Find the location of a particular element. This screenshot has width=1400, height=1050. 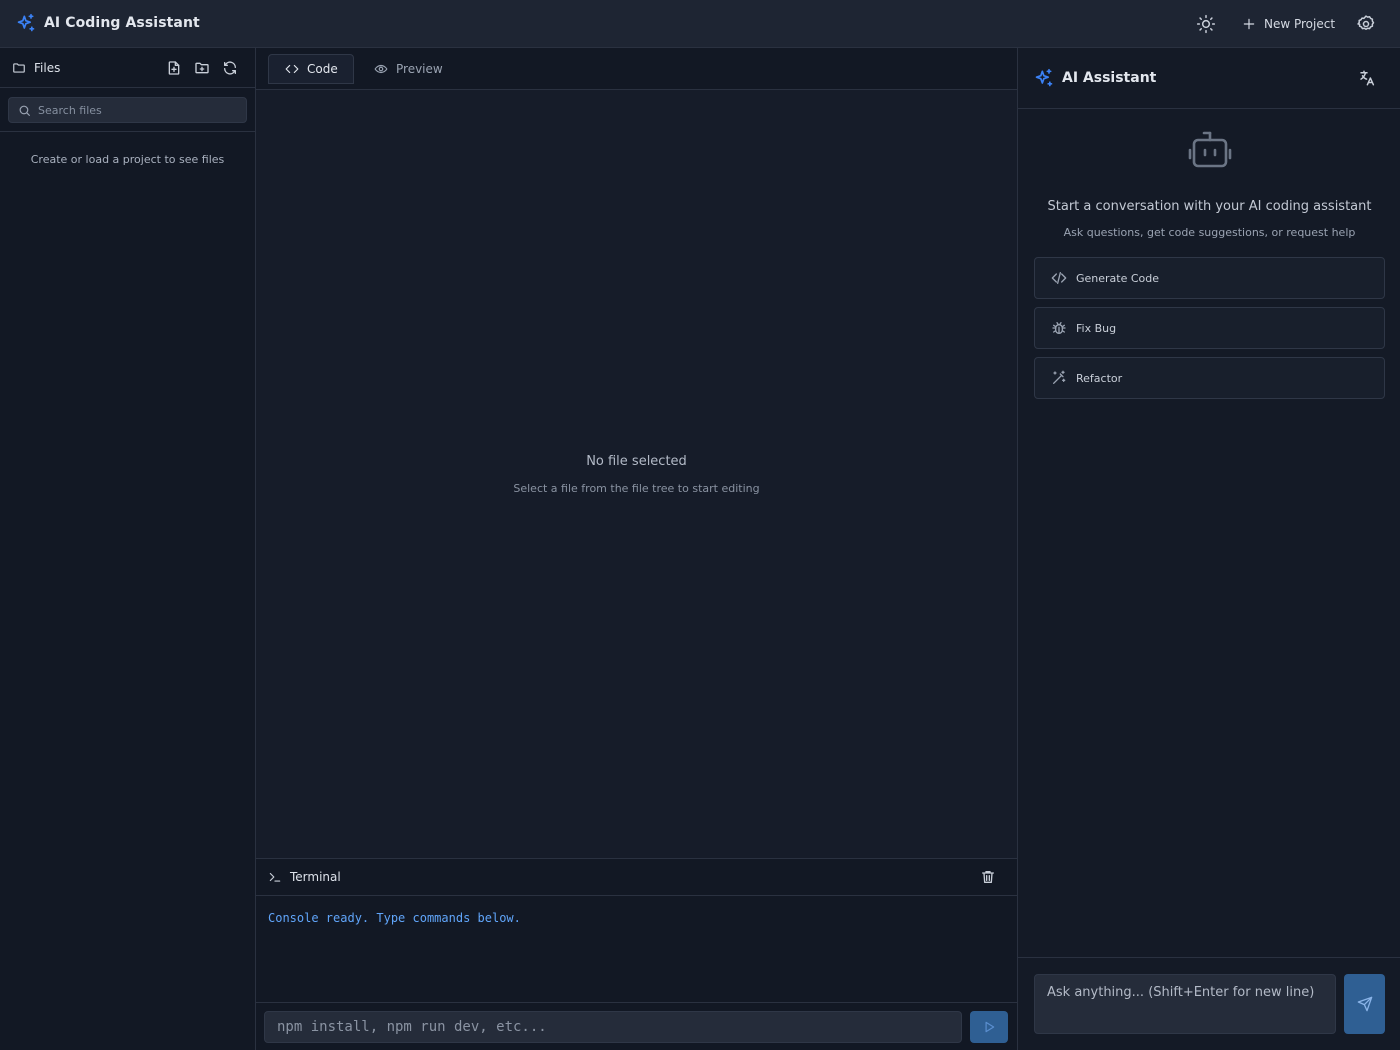

refresh-icon is located at coordinates (230, 68).